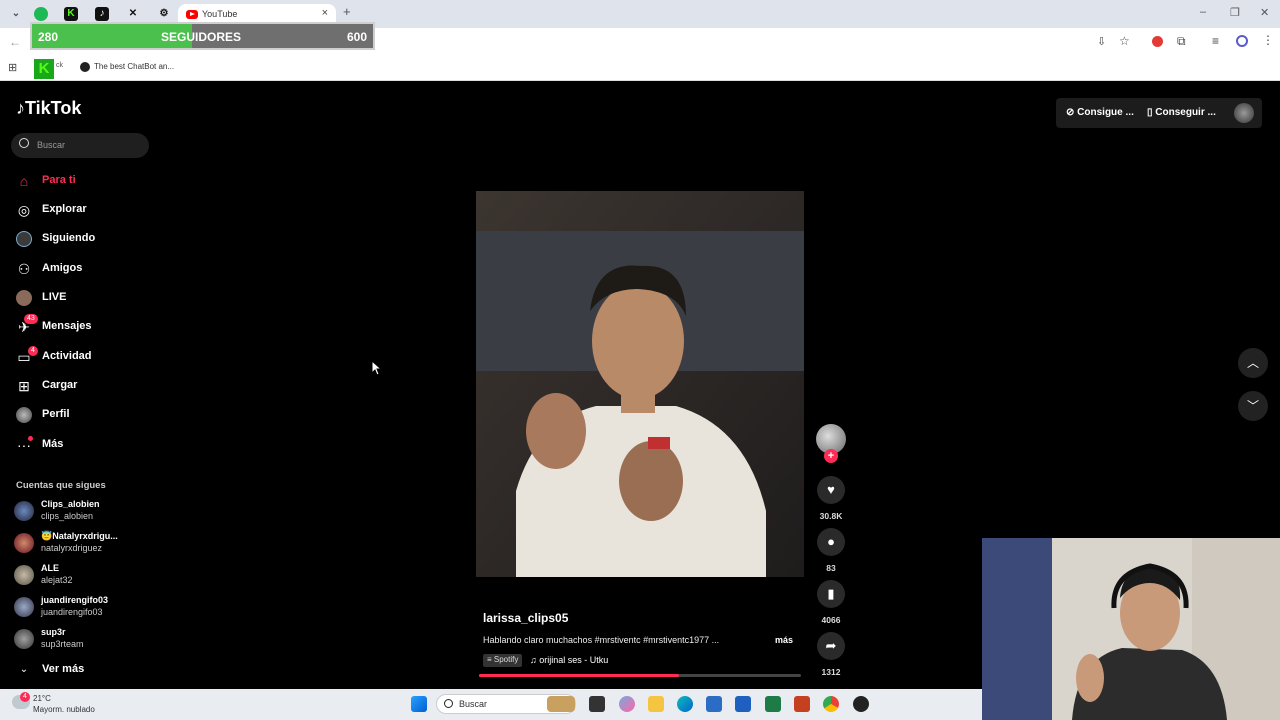  I want to click on video-sound: ♫ orijinal ses - Utku, so click(569, 660).